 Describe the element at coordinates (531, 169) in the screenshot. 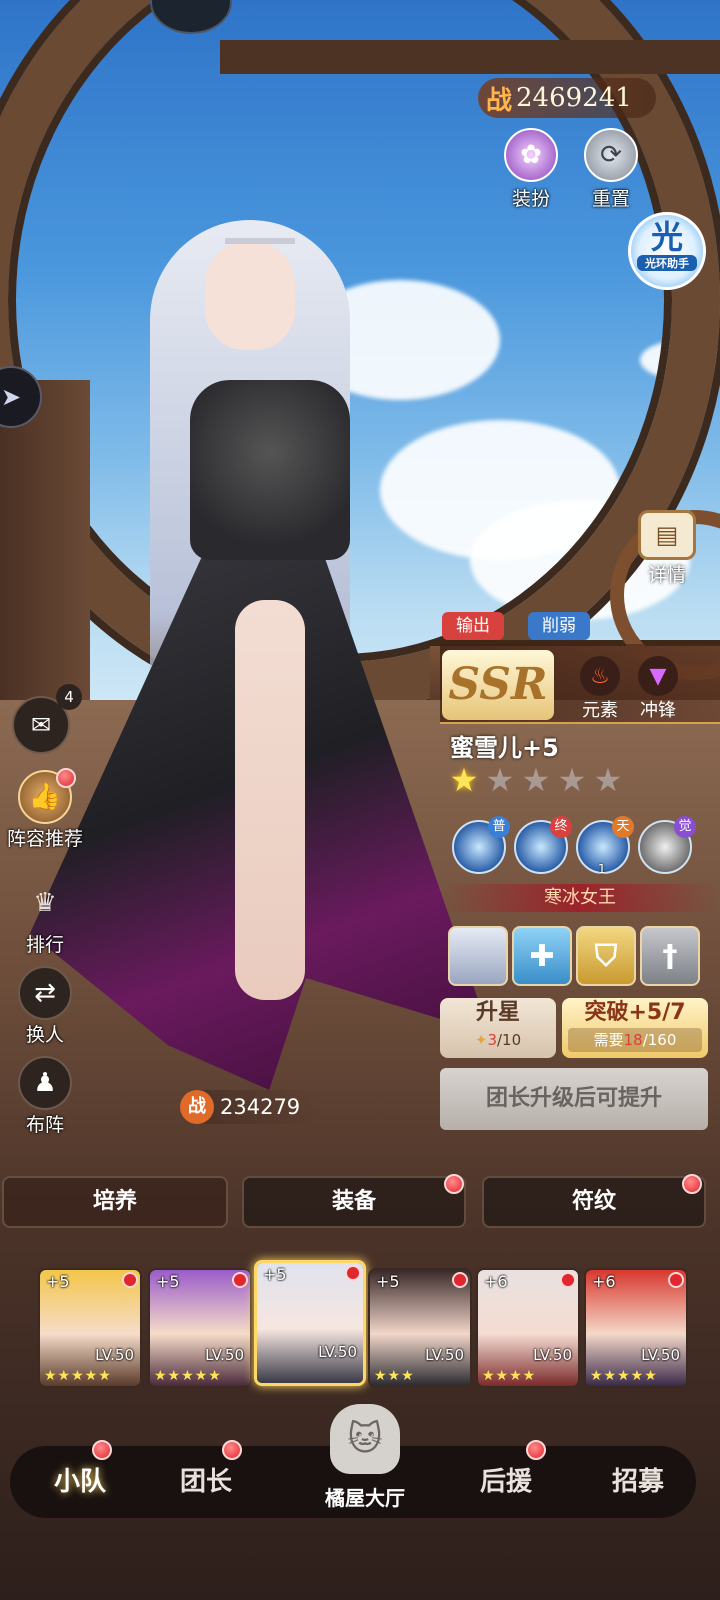

I see `dress-up-button: ✿ 装扮` at that location.